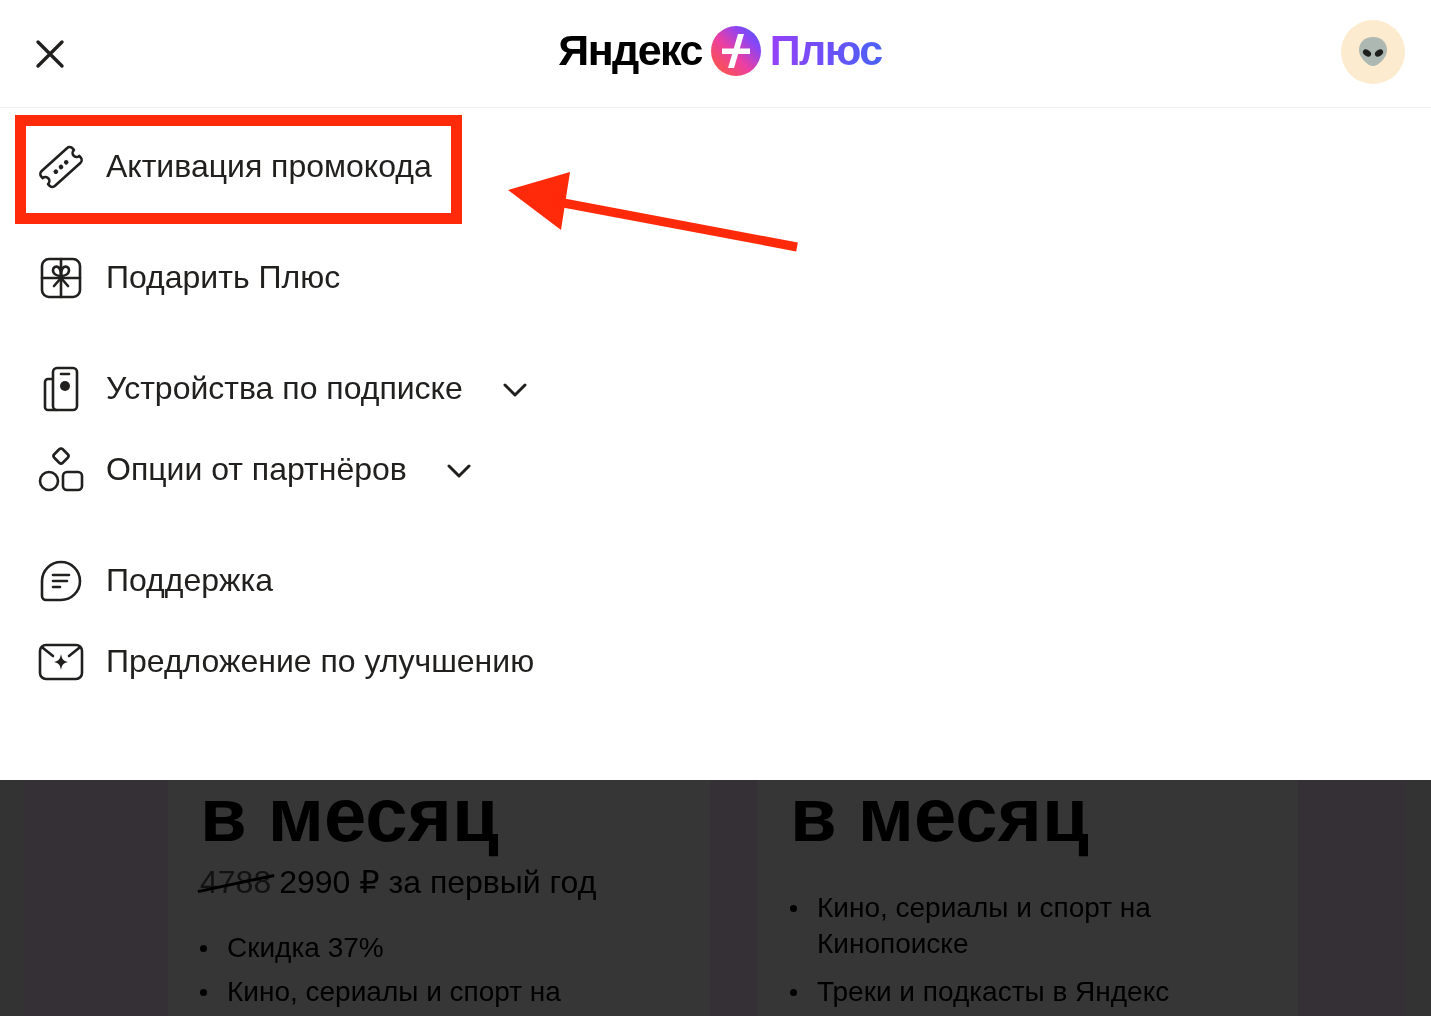 The width and height of the screenshot is (1431, 1016). What do you see at coordinates (61, 469) in the screenshot?
I see `shapes-icon` at bounding box center [61, 469].